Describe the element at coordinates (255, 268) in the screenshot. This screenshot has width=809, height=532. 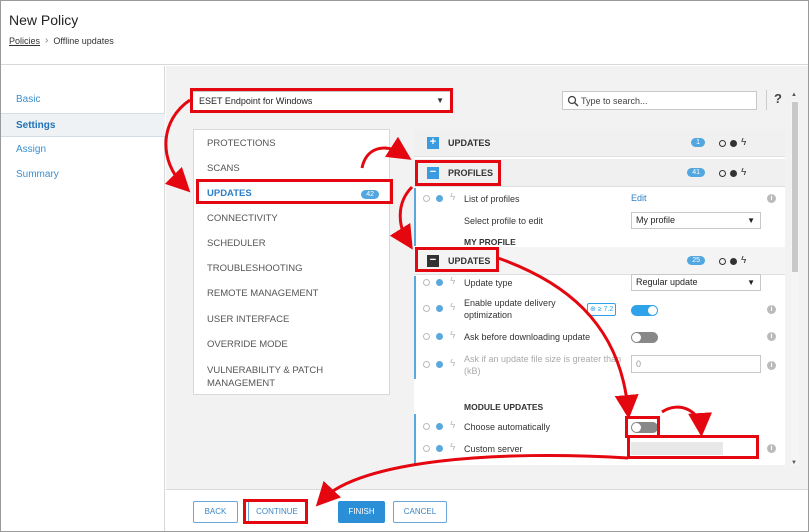
I see `category-label: TROUBLESHOOTING` at that location.